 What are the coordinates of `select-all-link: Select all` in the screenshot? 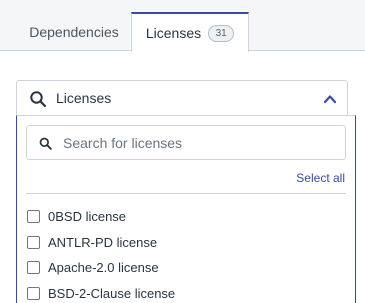 It's located at (320, 178).